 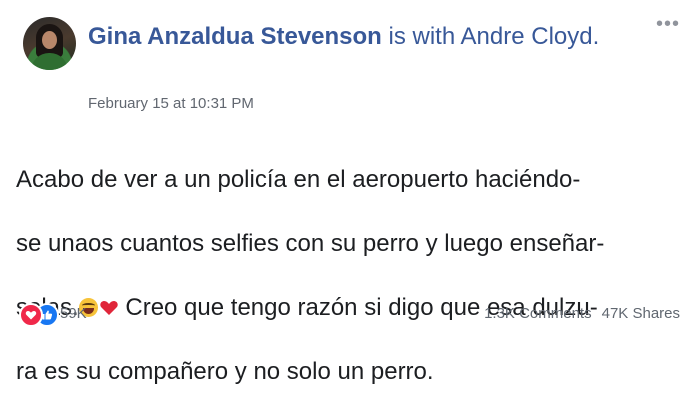 What do you see at coordinates (49, 40) in the screenshot?
I see `avatar-face` at bounding box center [49, 40].